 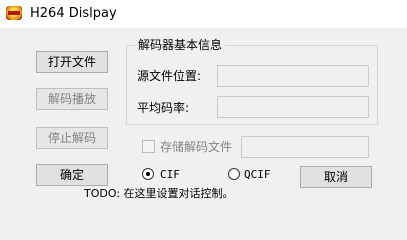 I want to click on cancel-button: 取消, so click(x=336, y=177).